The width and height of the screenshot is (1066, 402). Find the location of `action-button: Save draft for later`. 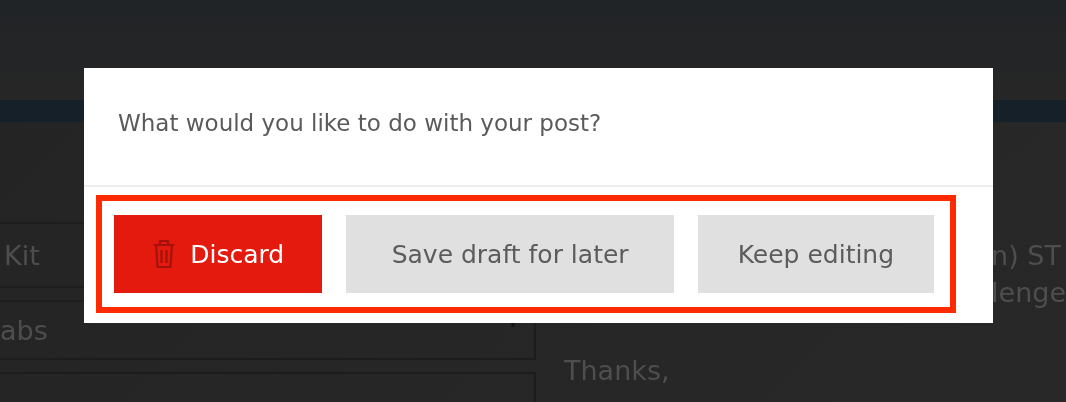

action-button: Save draft for later is located at coordinates (510, 254).